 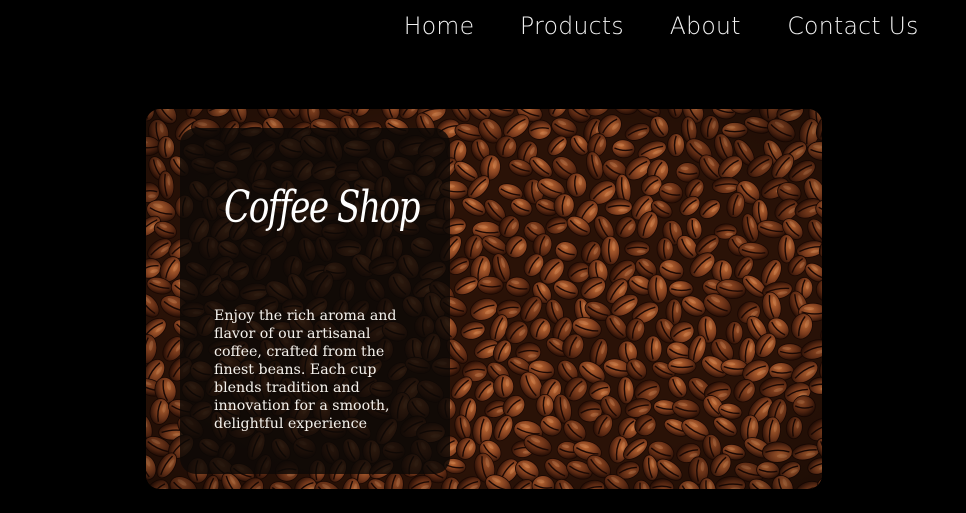 I want to click on nav-contact-us-link: Contact Us, so click(x=852, y=26).